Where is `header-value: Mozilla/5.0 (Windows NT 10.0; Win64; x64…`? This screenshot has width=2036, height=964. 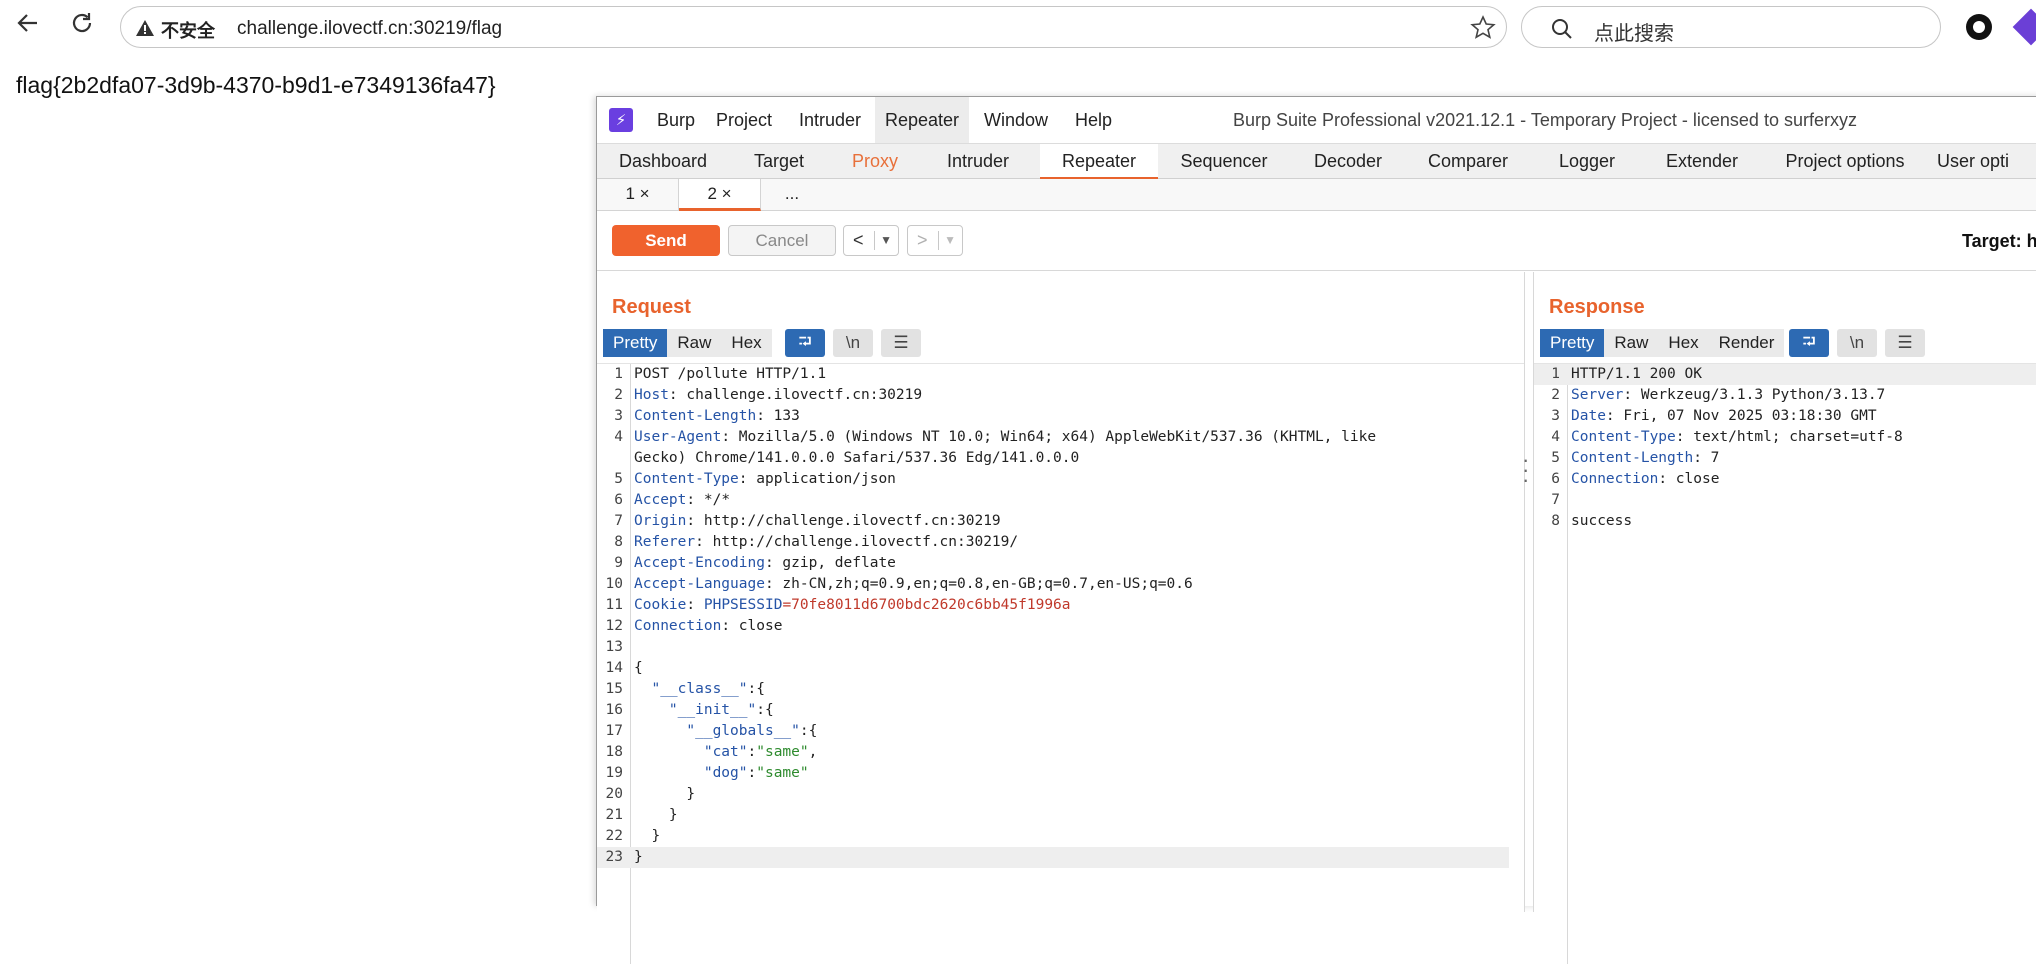
header-value: Mozilla/5.0 (Windows NT 10.0; Win64; x64… is located at coordinates (1053, 437).